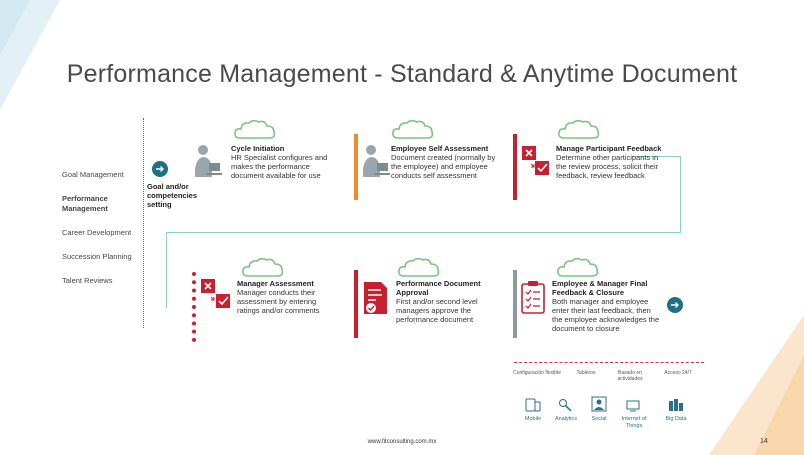  I want to click on corner-decoration-bottom-right, so click(756, 385).